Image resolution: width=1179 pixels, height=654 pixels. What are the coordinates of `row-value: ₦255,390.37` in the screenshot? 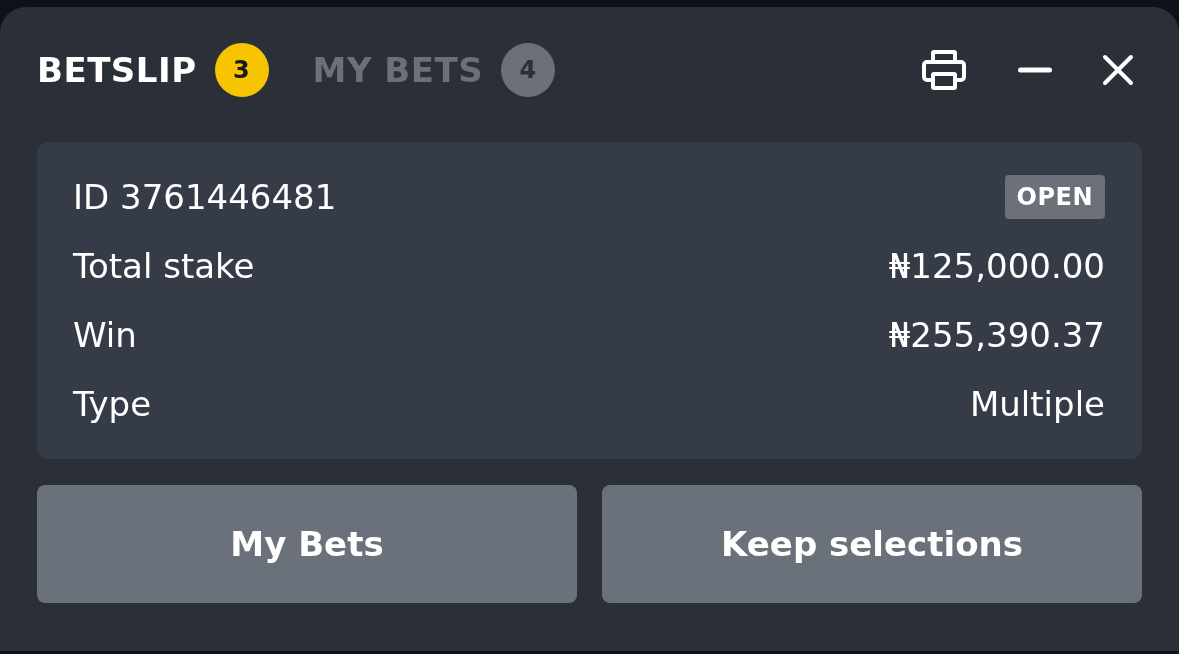 It's located at (996, 335).